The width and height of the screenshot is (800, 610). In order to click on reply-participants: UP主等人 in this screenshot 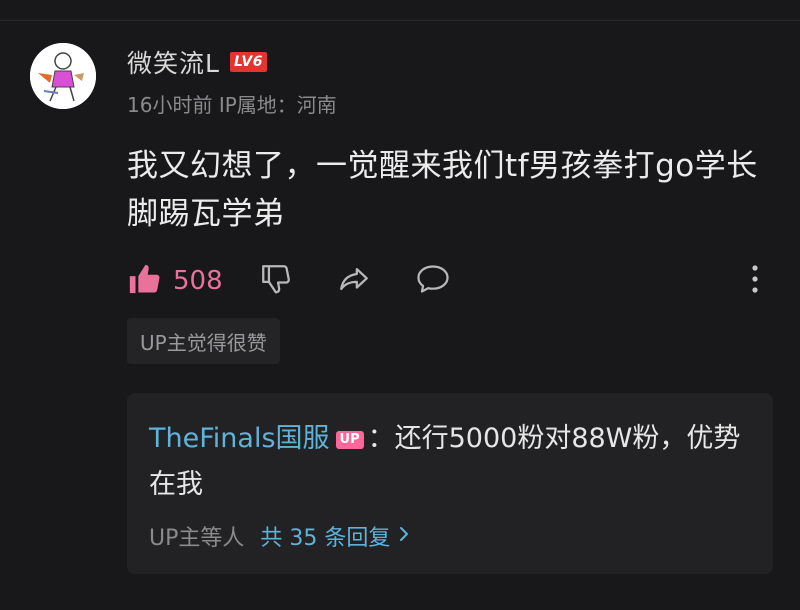, I will do `click(197, 538)`.